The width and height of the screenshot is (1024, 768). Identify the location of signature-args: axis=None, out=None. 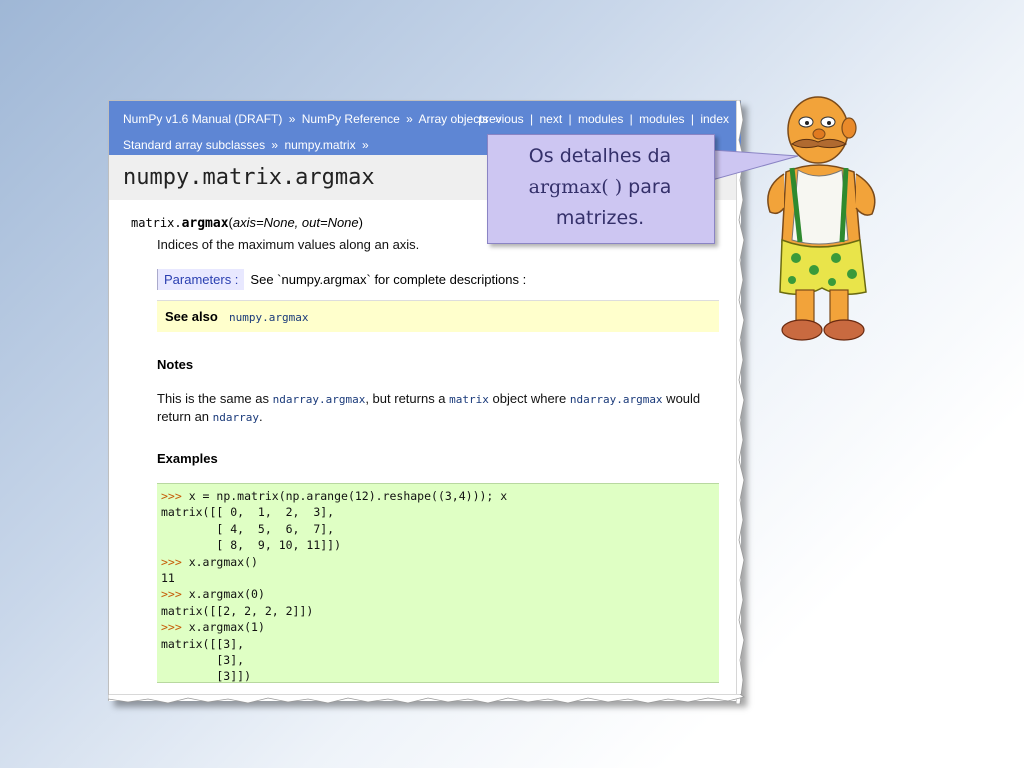
(295, 222).